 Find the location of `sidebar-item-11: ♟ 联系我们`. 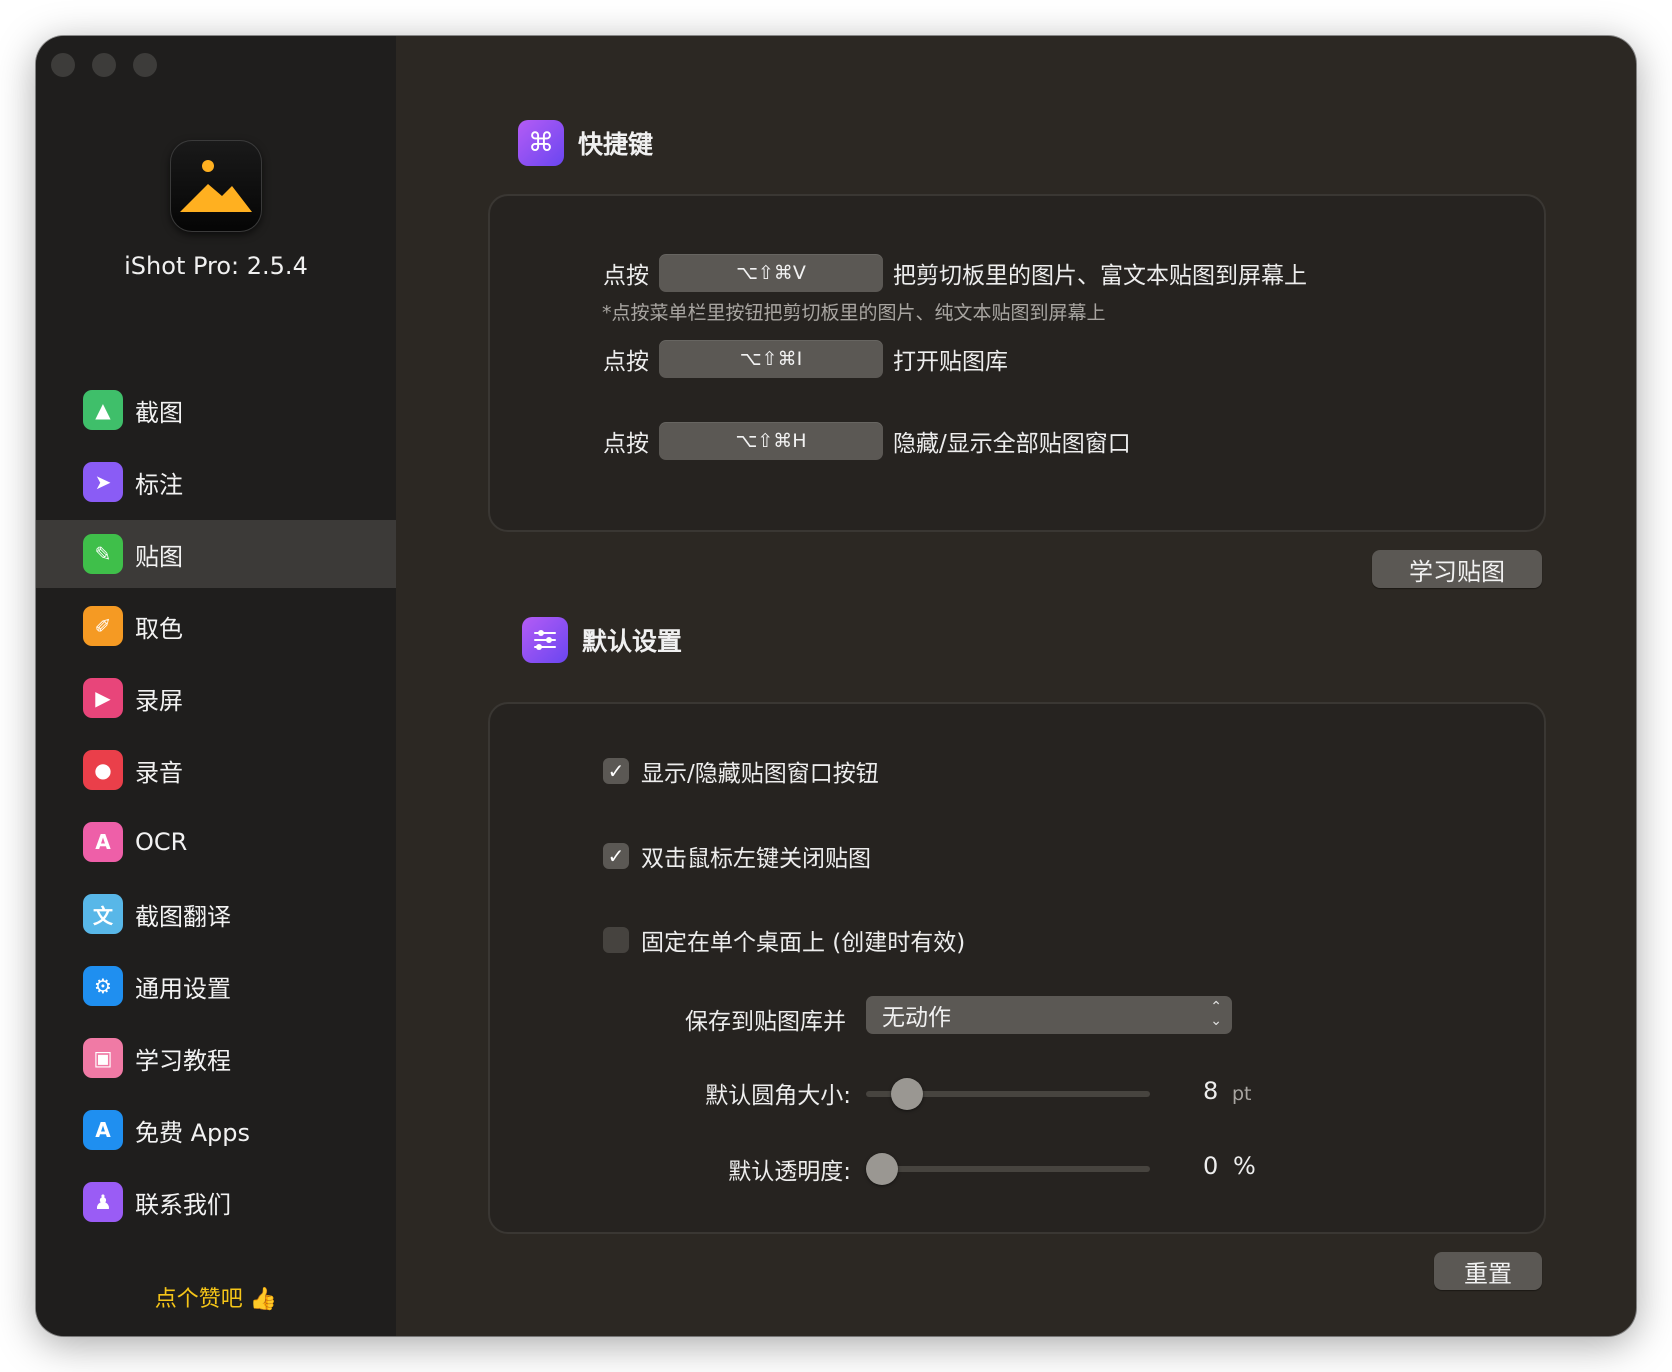

sidebar-item-11: ♟ 联系我们 is located at coordinates (216, 1202).